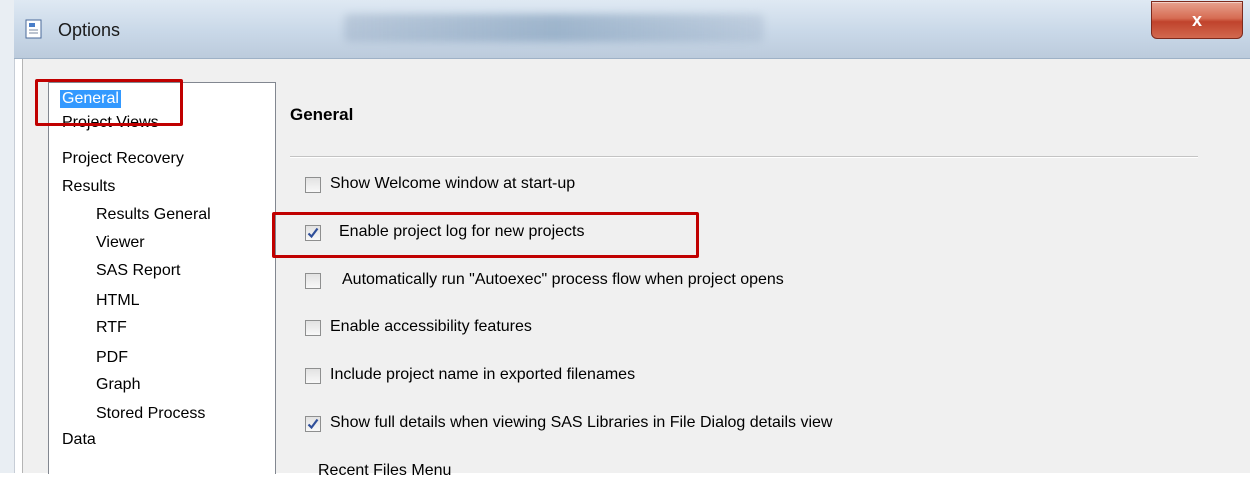 The width and height of the screenshot is (1250, 480). I want to click on recent-files-menu-heading: Recent Files Menu, so click(385, 470).